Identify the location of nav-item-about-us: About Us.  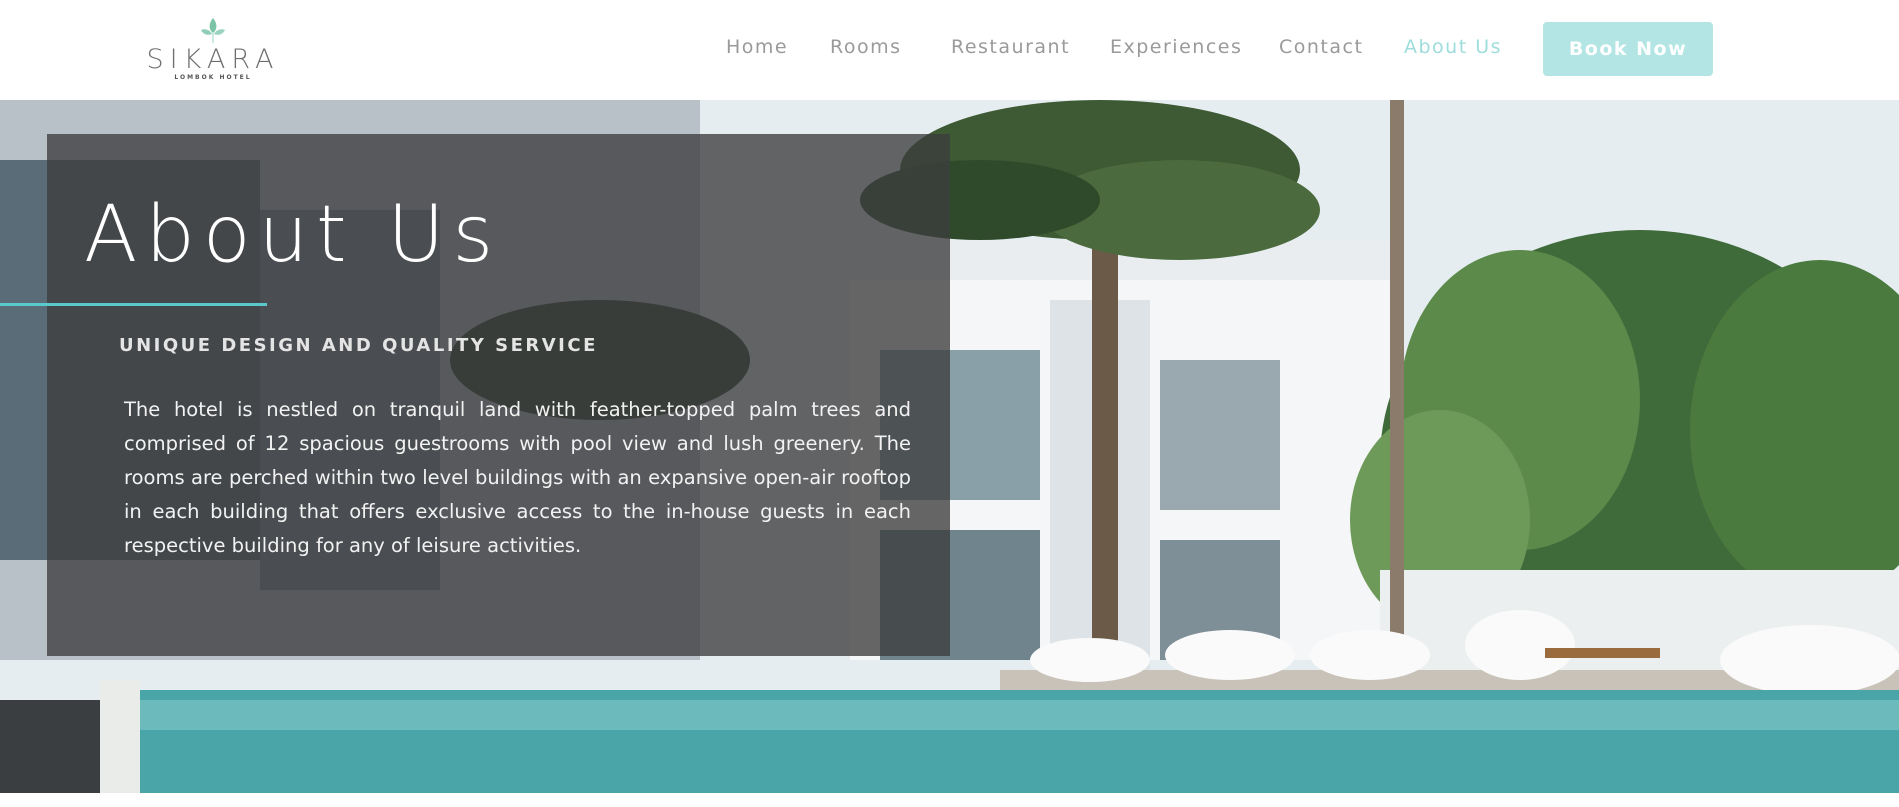
(1453, 47).